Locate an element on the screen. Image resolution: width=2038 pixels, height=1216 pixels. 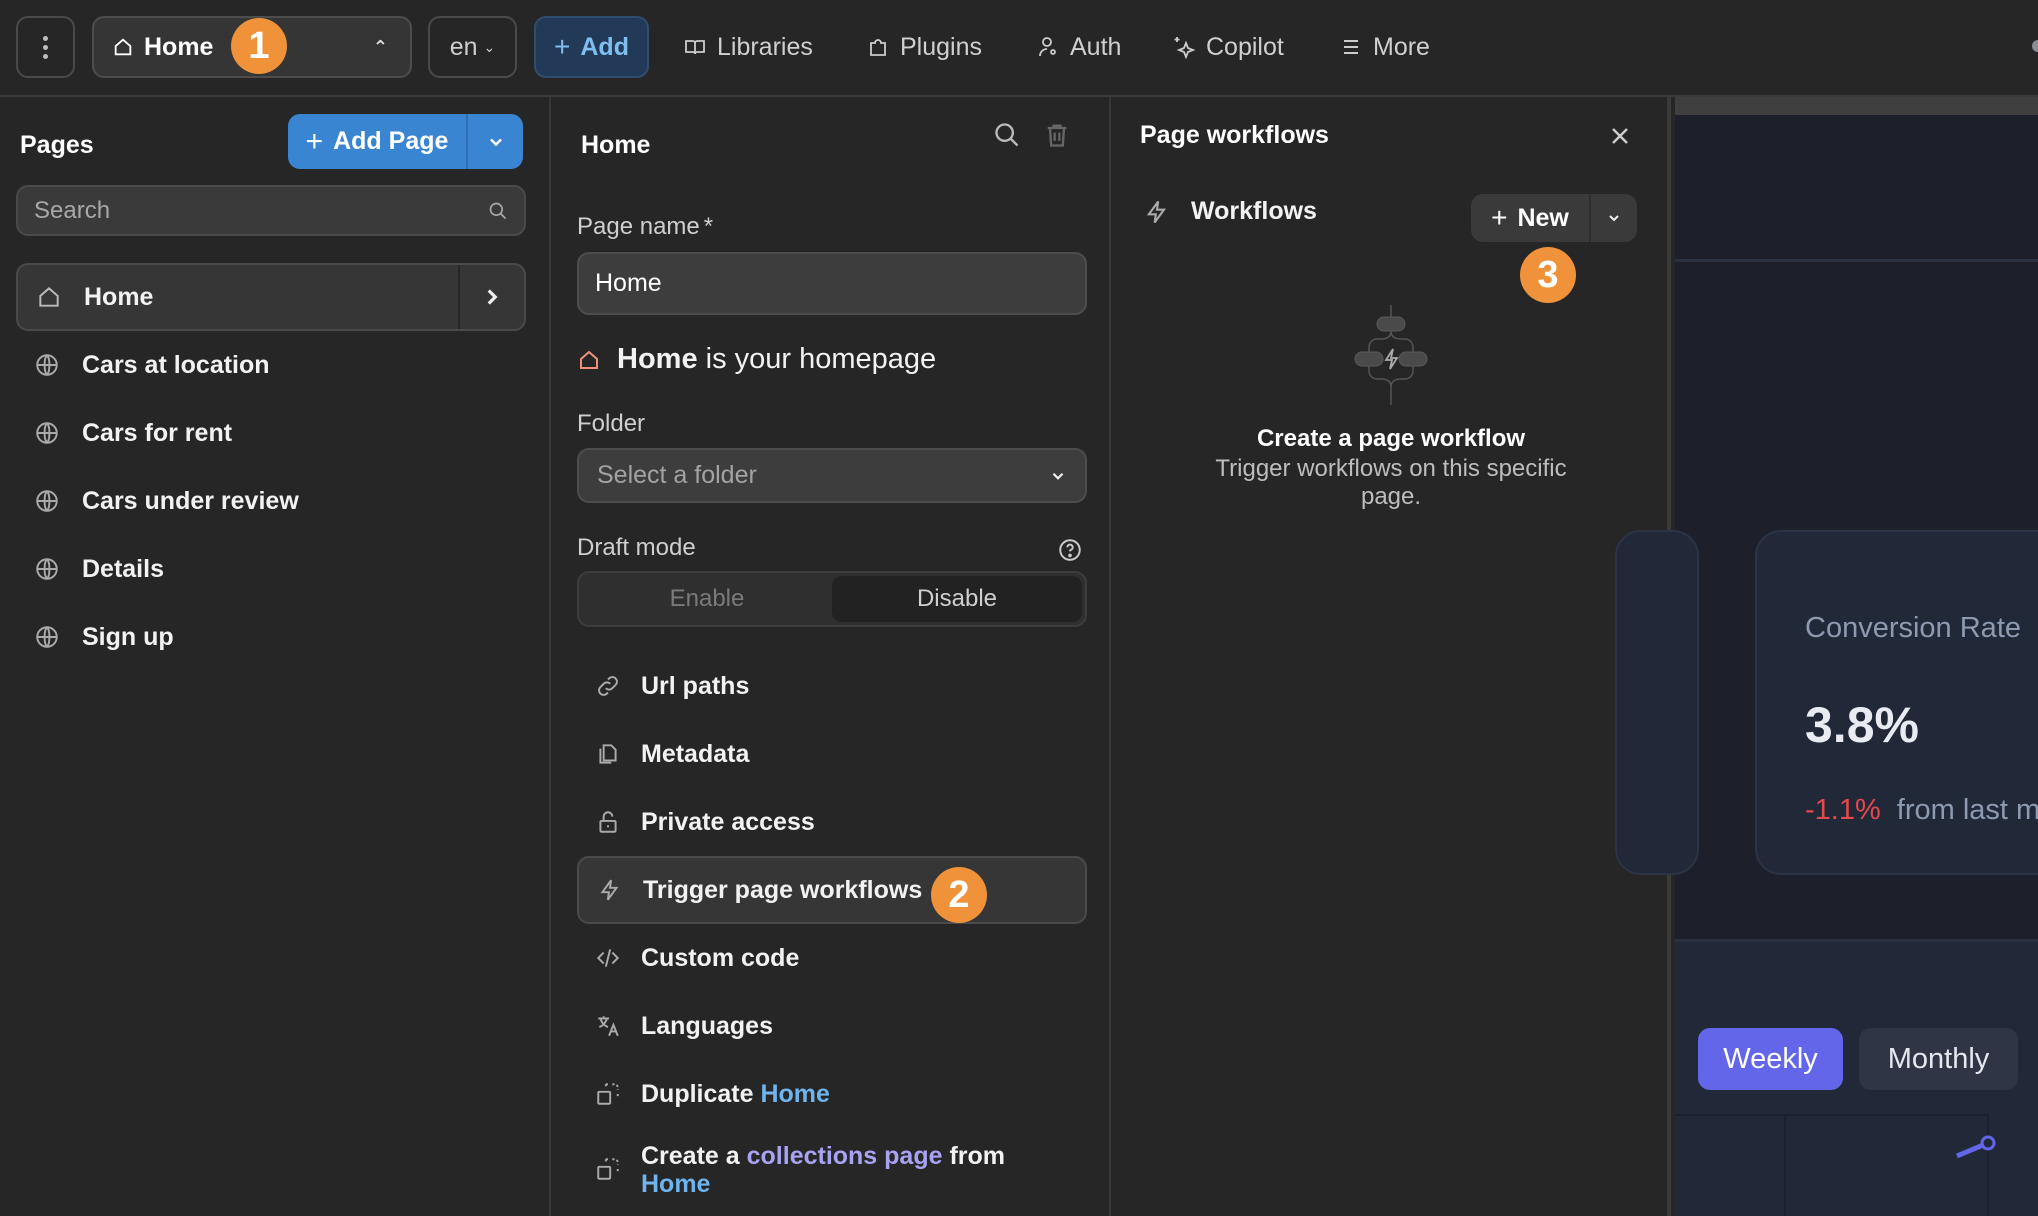
add-page-label: Add Page is located at coordinates (391, 141).